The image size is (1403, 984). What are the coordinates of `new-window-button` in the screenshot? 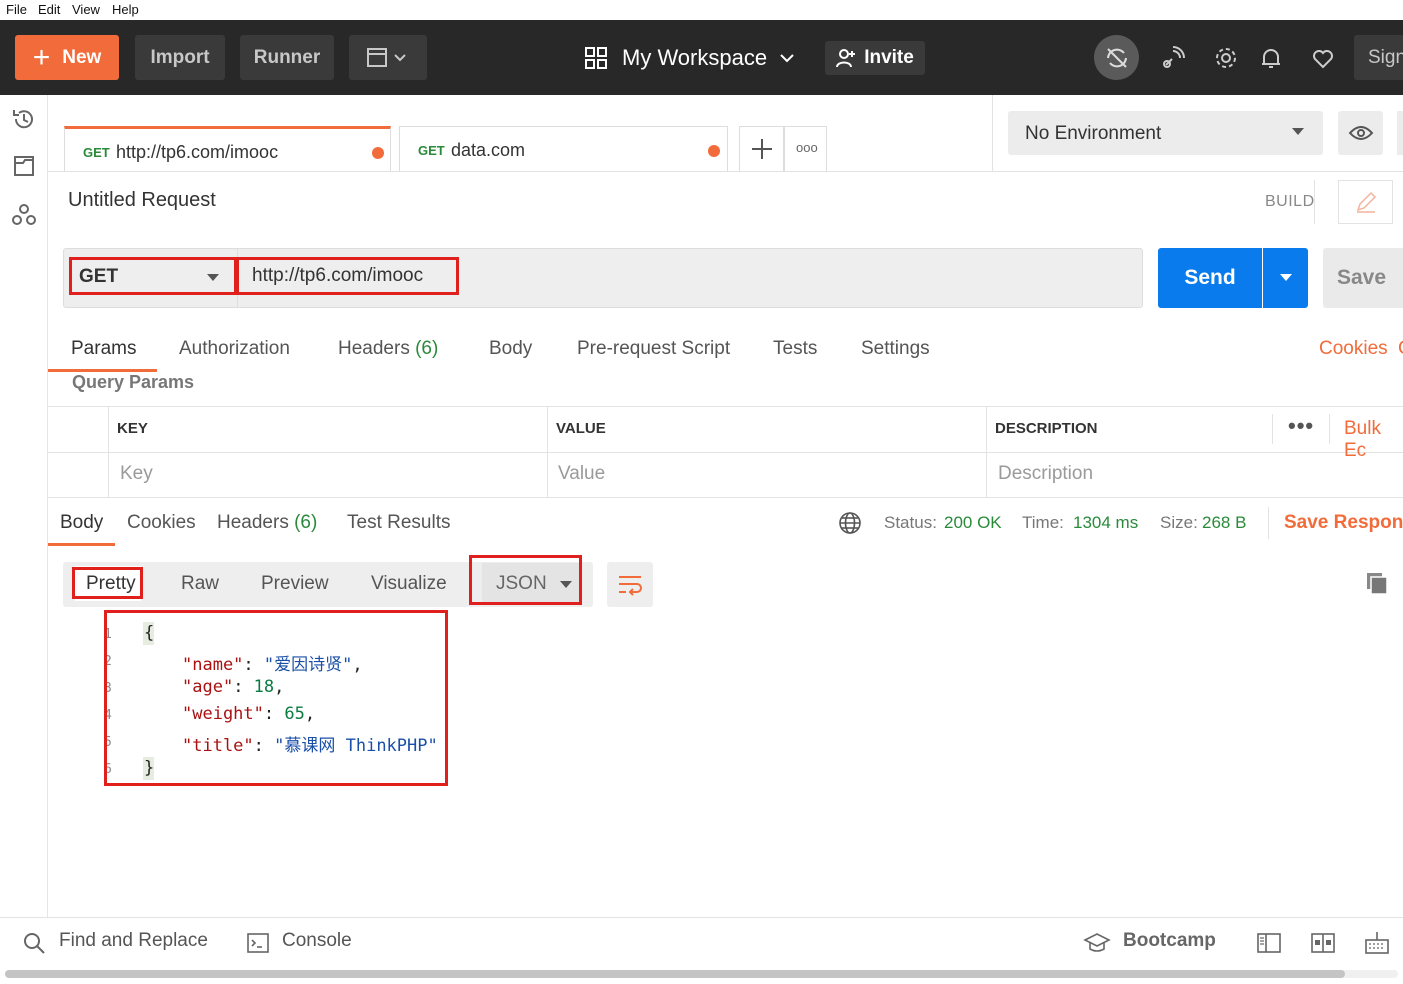 It's located at (388, 57).